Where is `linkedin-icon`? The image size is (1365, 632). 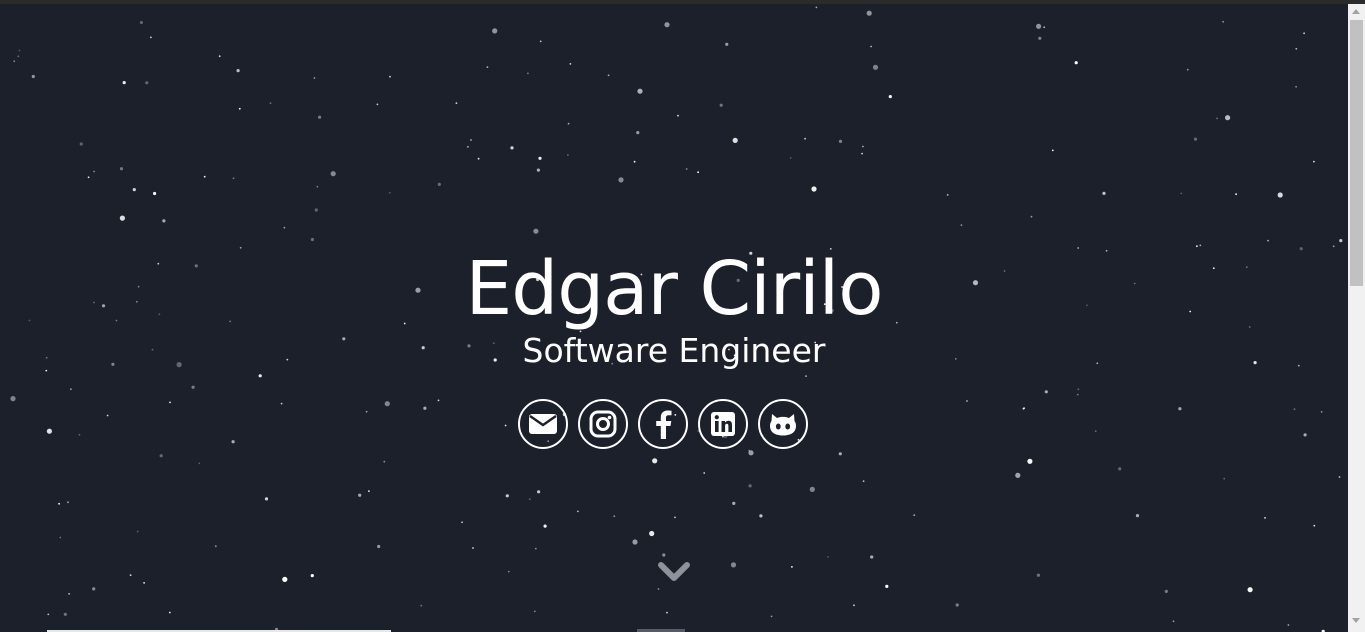
linkedin-icon is located at coordinates (723, 424).